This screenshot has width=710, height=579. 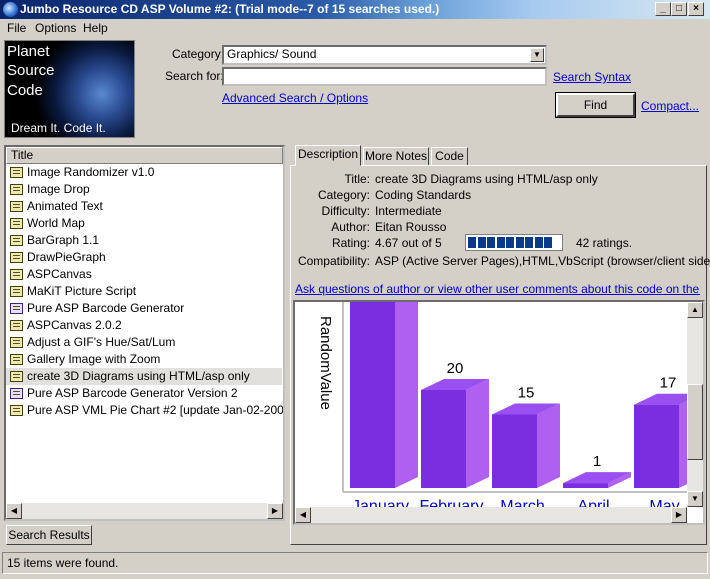 I want to click on list-item-title: ASPCanvas 2.0.2, so click(x=74, y=325).